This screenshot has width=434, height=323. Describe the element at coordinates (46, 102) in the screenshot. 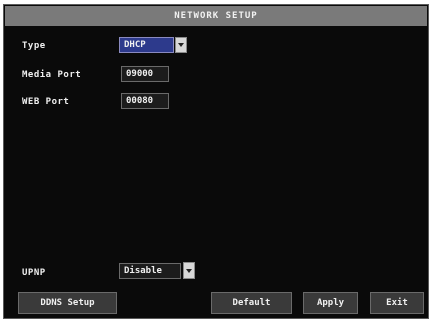

I see `web-port-label: WEB Port` at that location.